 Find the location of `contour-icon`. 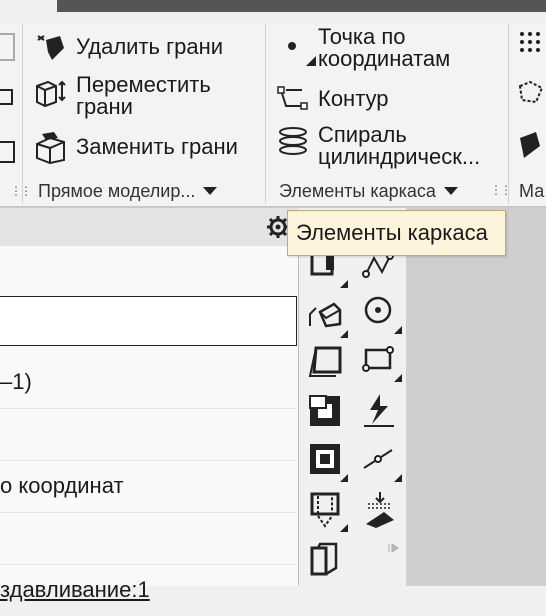

contour-icon is located at coordinates (292, 98).